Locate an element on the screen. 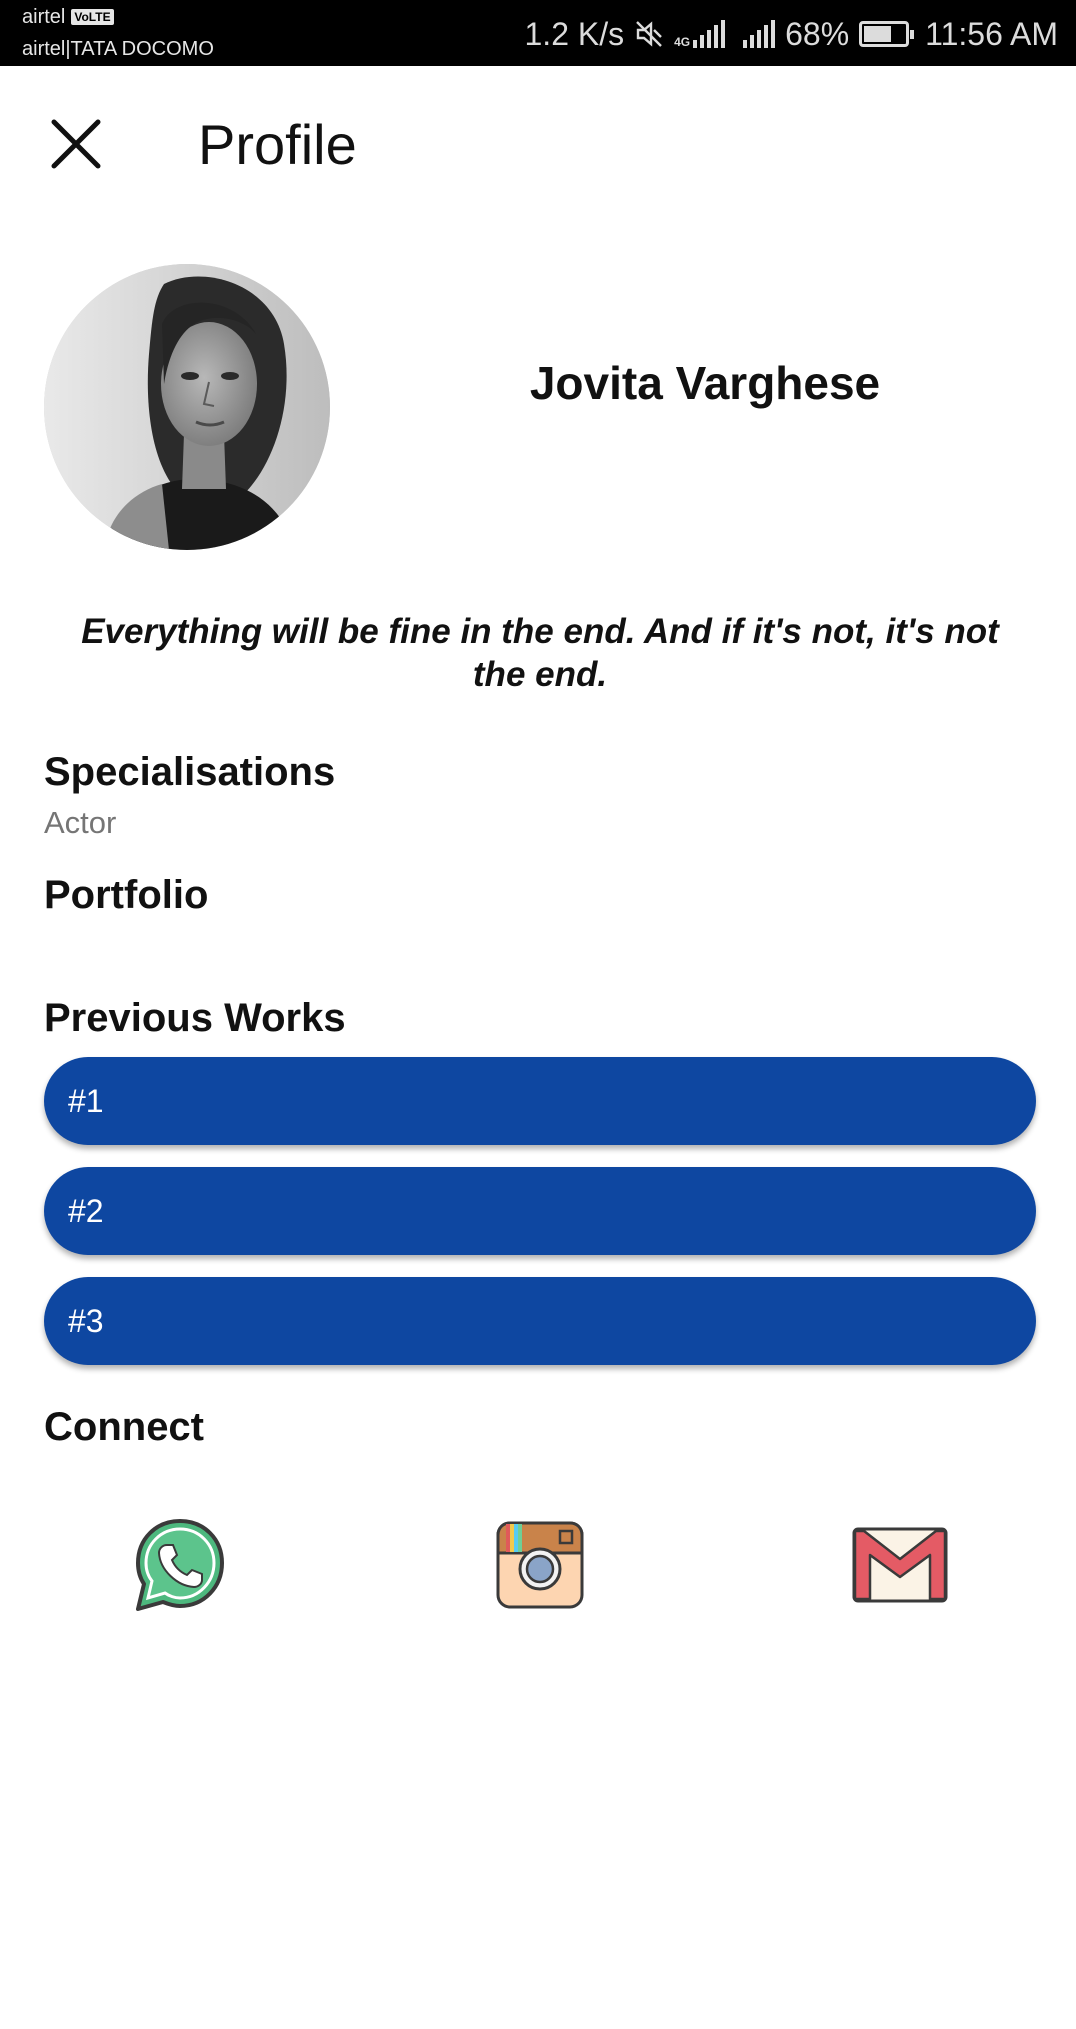 Image resolution: width=1076 pixels, height=2029 pixels. close-button is located at coordinates (76, 144).